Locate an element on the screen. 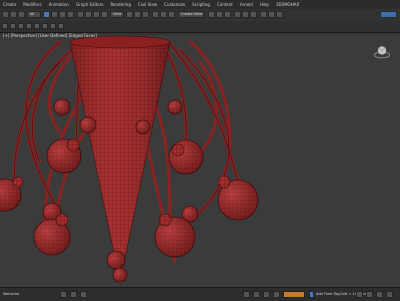 The image size is (400, 301). menu-rendering: Rendering is located at coordinates (120, 4).